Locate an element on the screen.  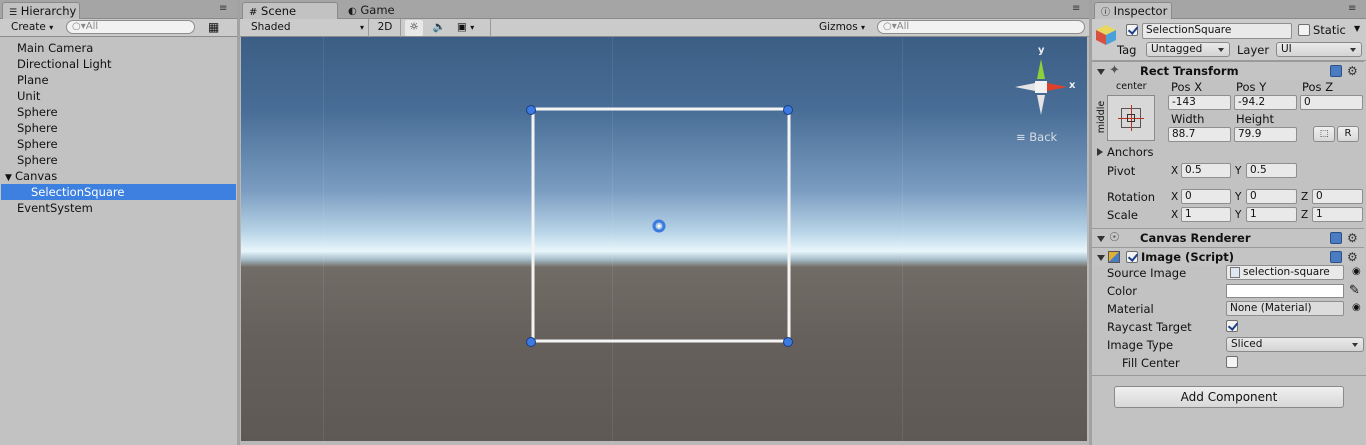
layer-dropdown: UI is located at coordinates (1319, 49).